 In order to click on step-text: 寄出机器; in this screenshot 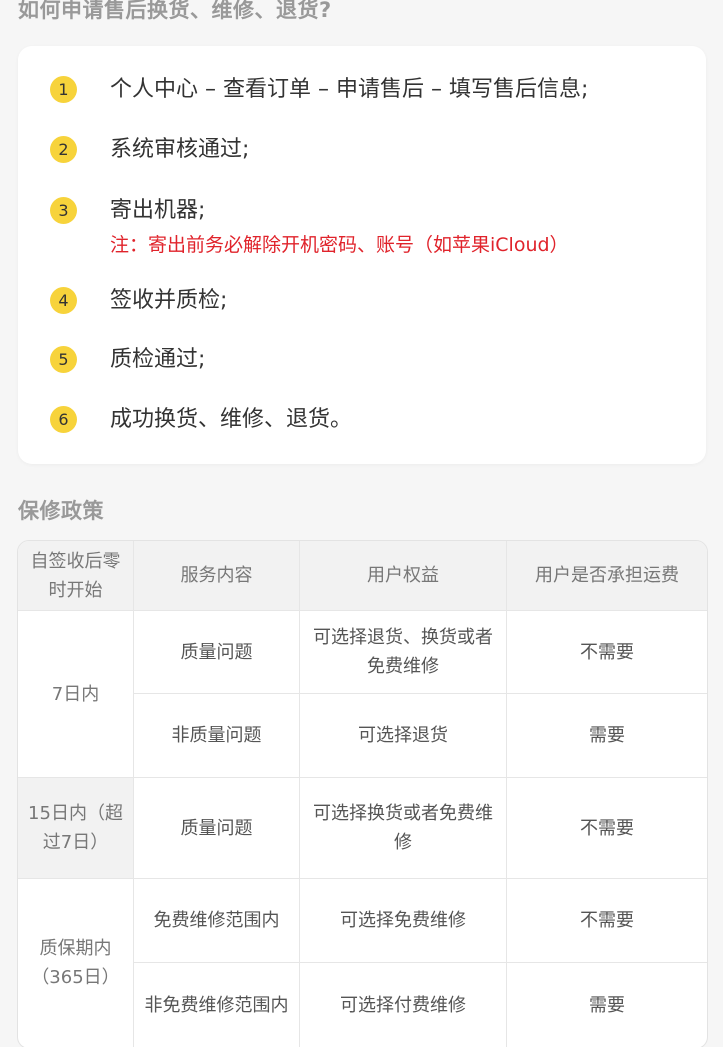, I will do `click(158, 210)`.